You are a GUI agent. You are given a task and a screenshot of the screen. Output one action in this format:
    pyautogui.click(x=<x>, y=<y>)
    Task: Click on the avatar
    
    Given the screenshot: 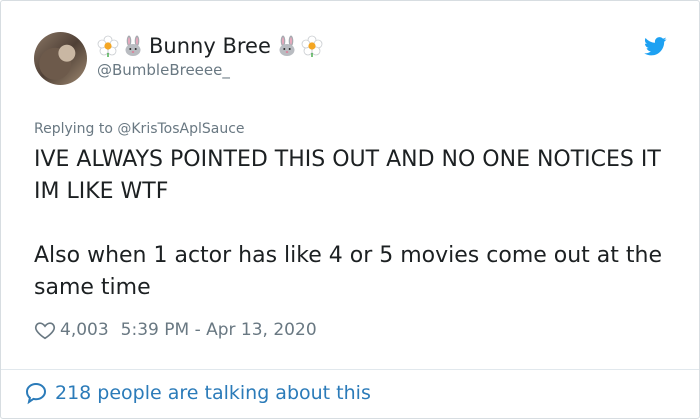 What is the action you would take?
    pyautogui.click(x=60, y=58)
    